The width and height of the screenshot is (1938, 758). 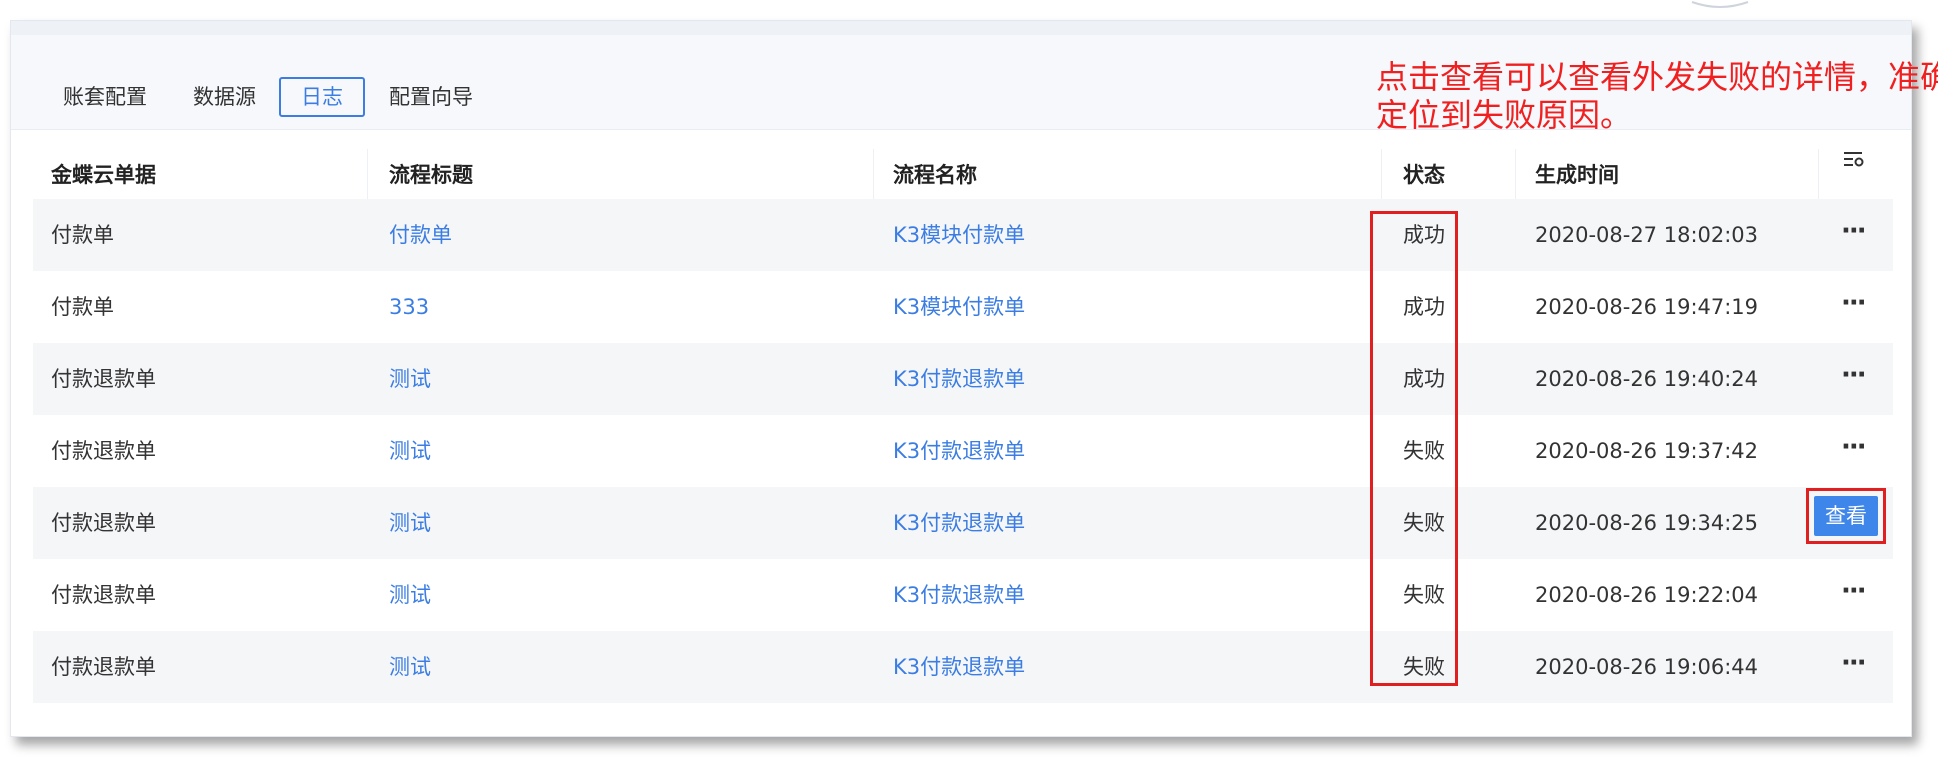 I want to click on cell-time: 2020-08-26 19:22:04, so click(x=1647, y=595).